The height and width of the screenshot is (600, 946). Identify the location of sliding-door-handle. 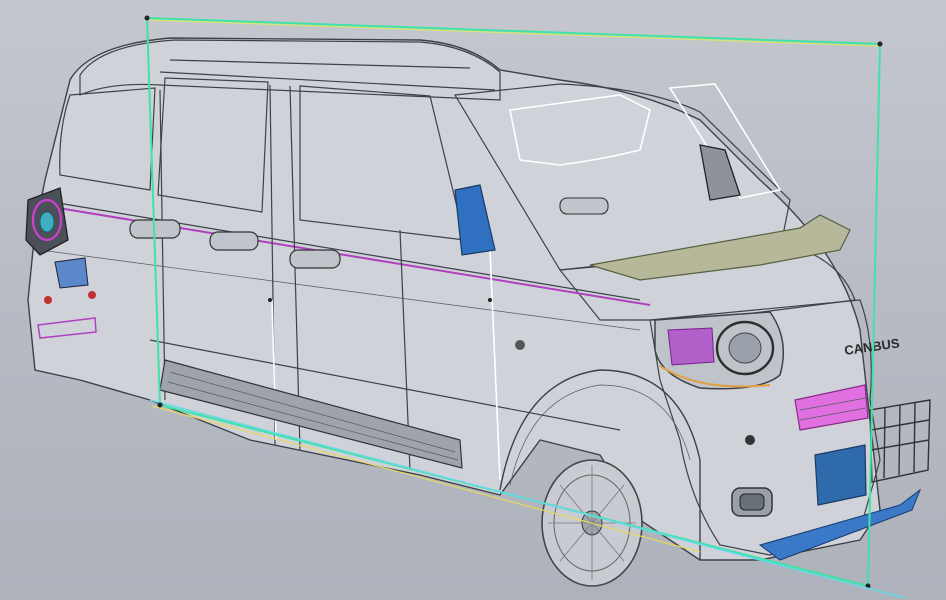
(234, 241).